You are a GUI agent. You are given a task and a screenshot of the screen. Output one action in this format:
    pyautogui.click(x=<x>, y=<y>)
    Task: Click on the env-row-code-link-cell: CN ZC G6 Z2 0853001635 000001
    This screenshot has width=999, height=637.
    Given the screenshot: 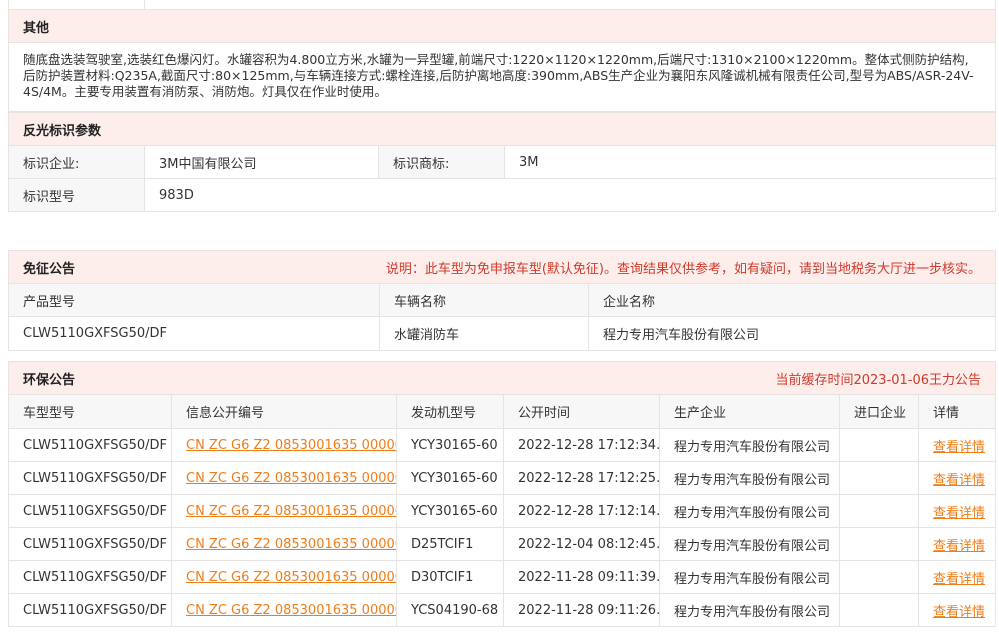 What is the action you would take?
    pyautogui.click(x=284, y=577)
    